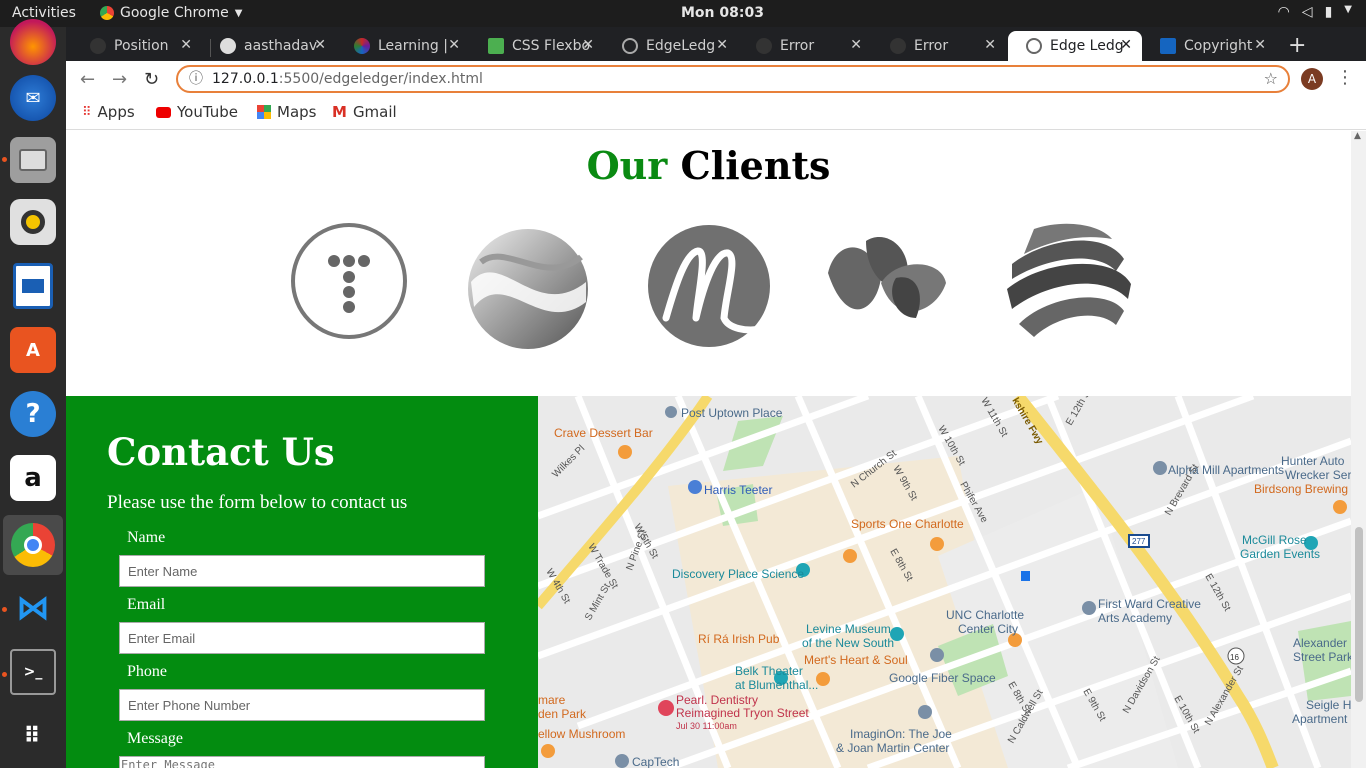 The image size is (1366, 768). I want to click on tab-learning: Learning | ✕, so click(403, 46).